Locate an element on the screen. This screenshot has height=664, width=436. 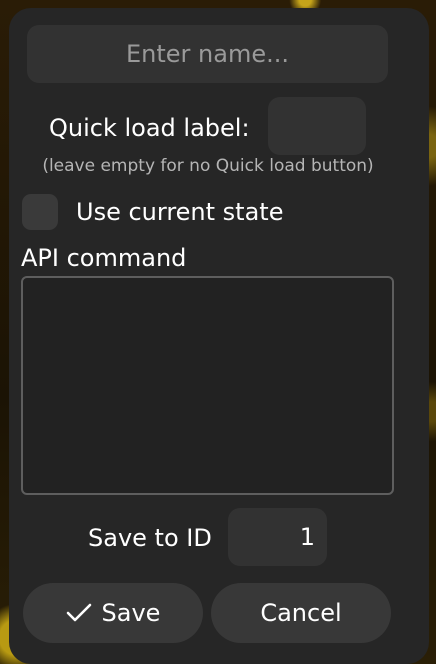
api-command-label: API command is located at coordinates (104, 258).